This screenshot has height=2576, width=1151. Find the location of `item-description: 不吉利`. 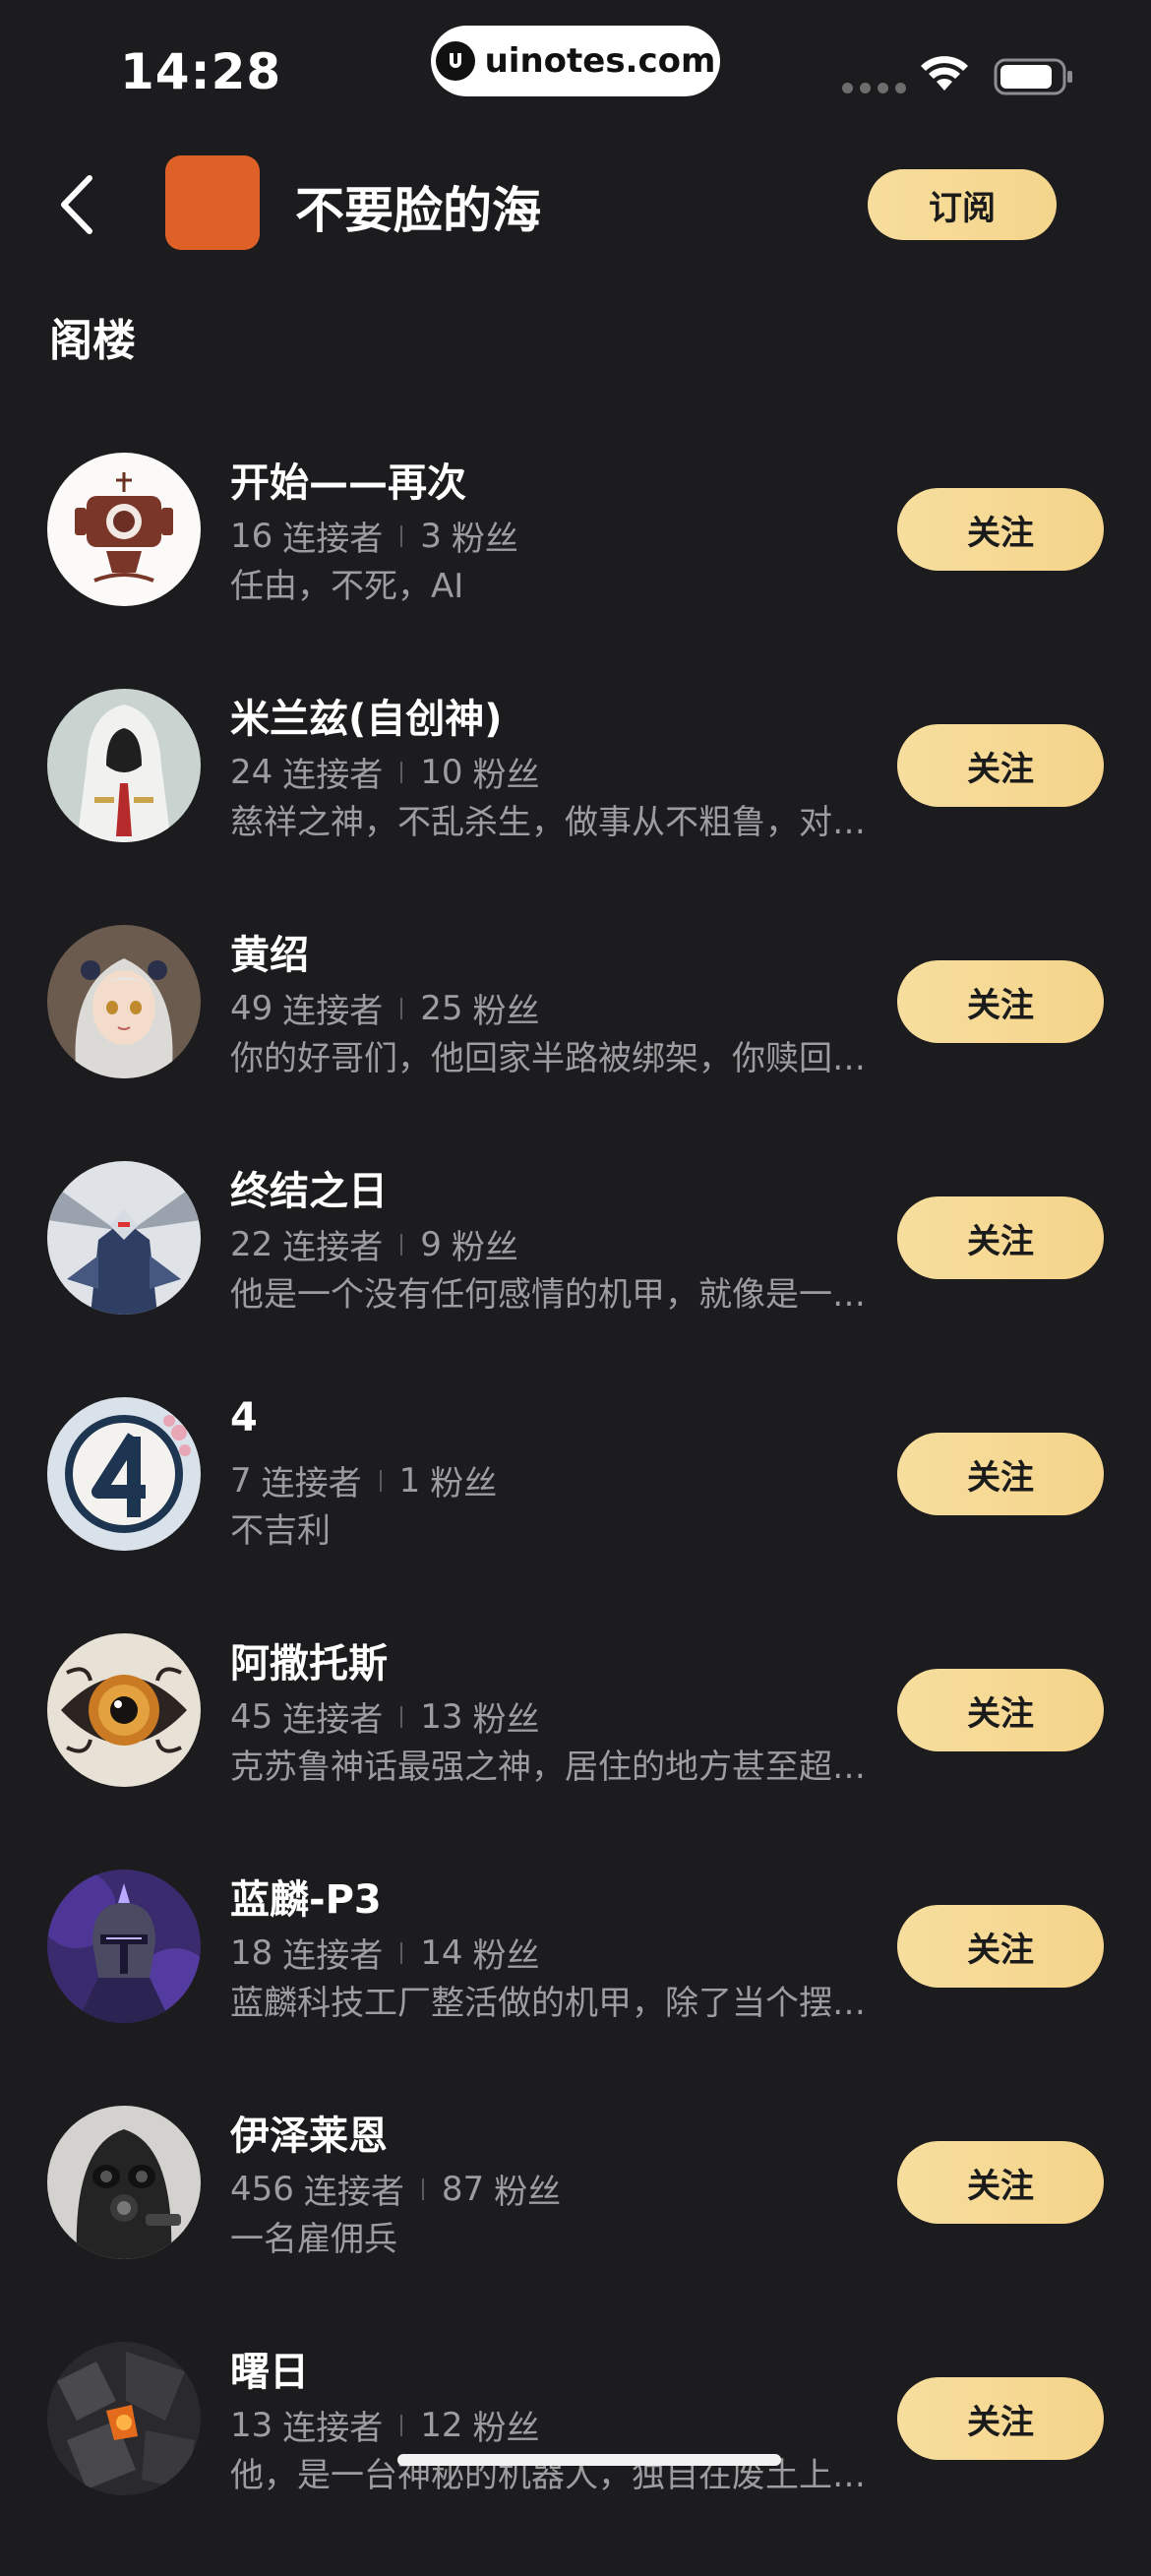

item-description: 不吉利 is located at coordinates (280, 1531).